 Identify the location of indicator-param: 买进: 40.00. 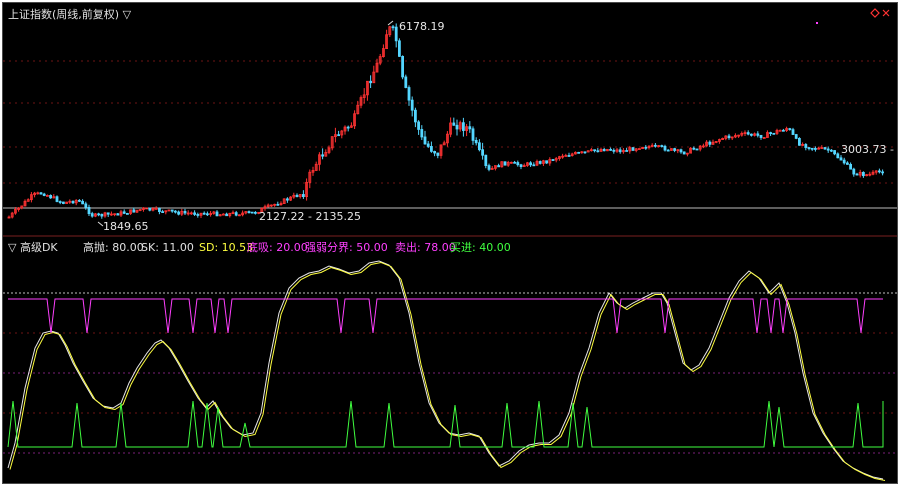
(480, 247).